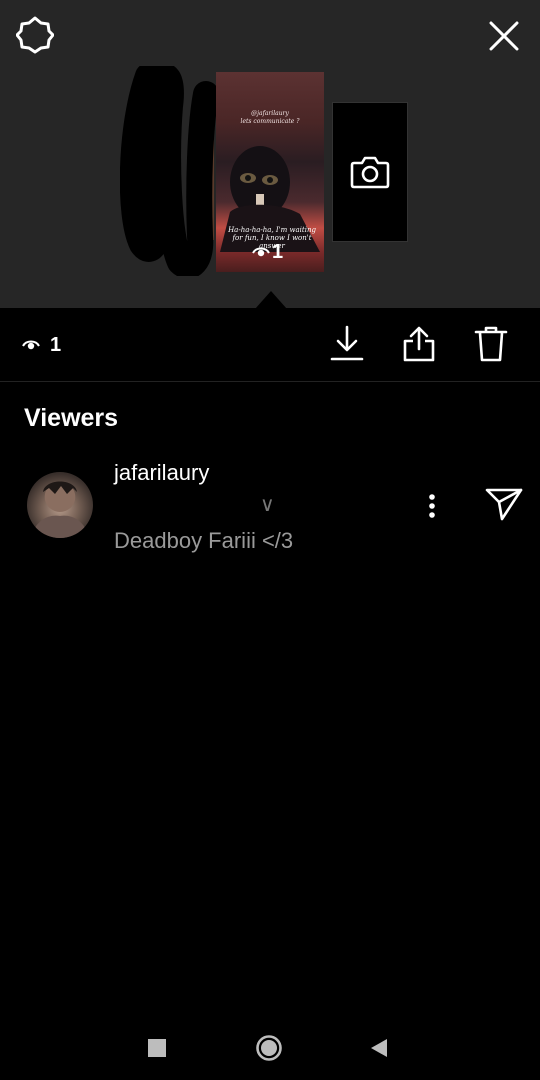 This screenshot has width=540, height=1080. I want to click on more-vertical-icon, so click(432, 506).